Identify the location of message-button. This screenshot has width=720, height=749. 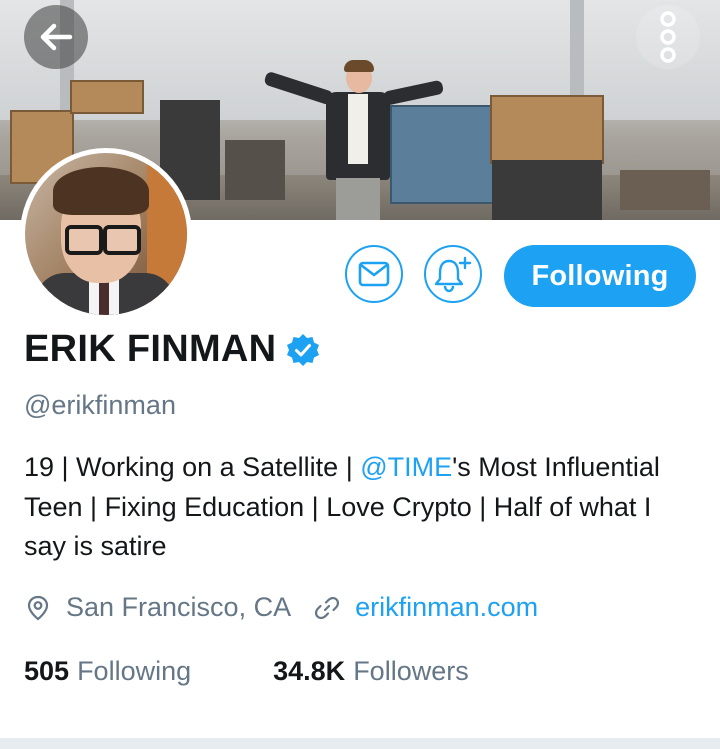
(374, 274).